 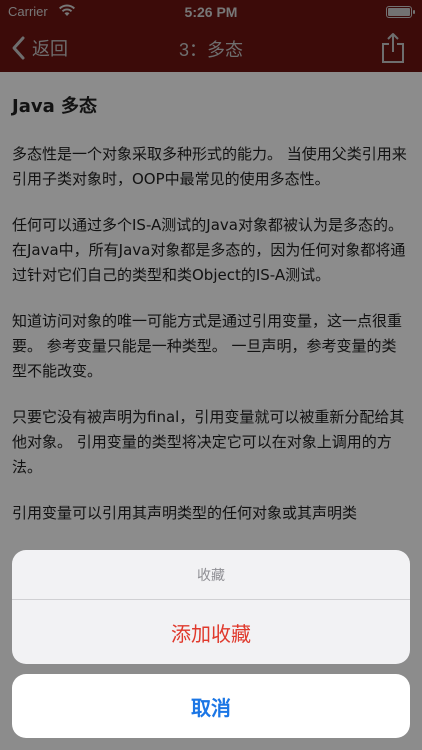 I want to click on action-sheet-title: 收藏, so click(x=211, y=575).